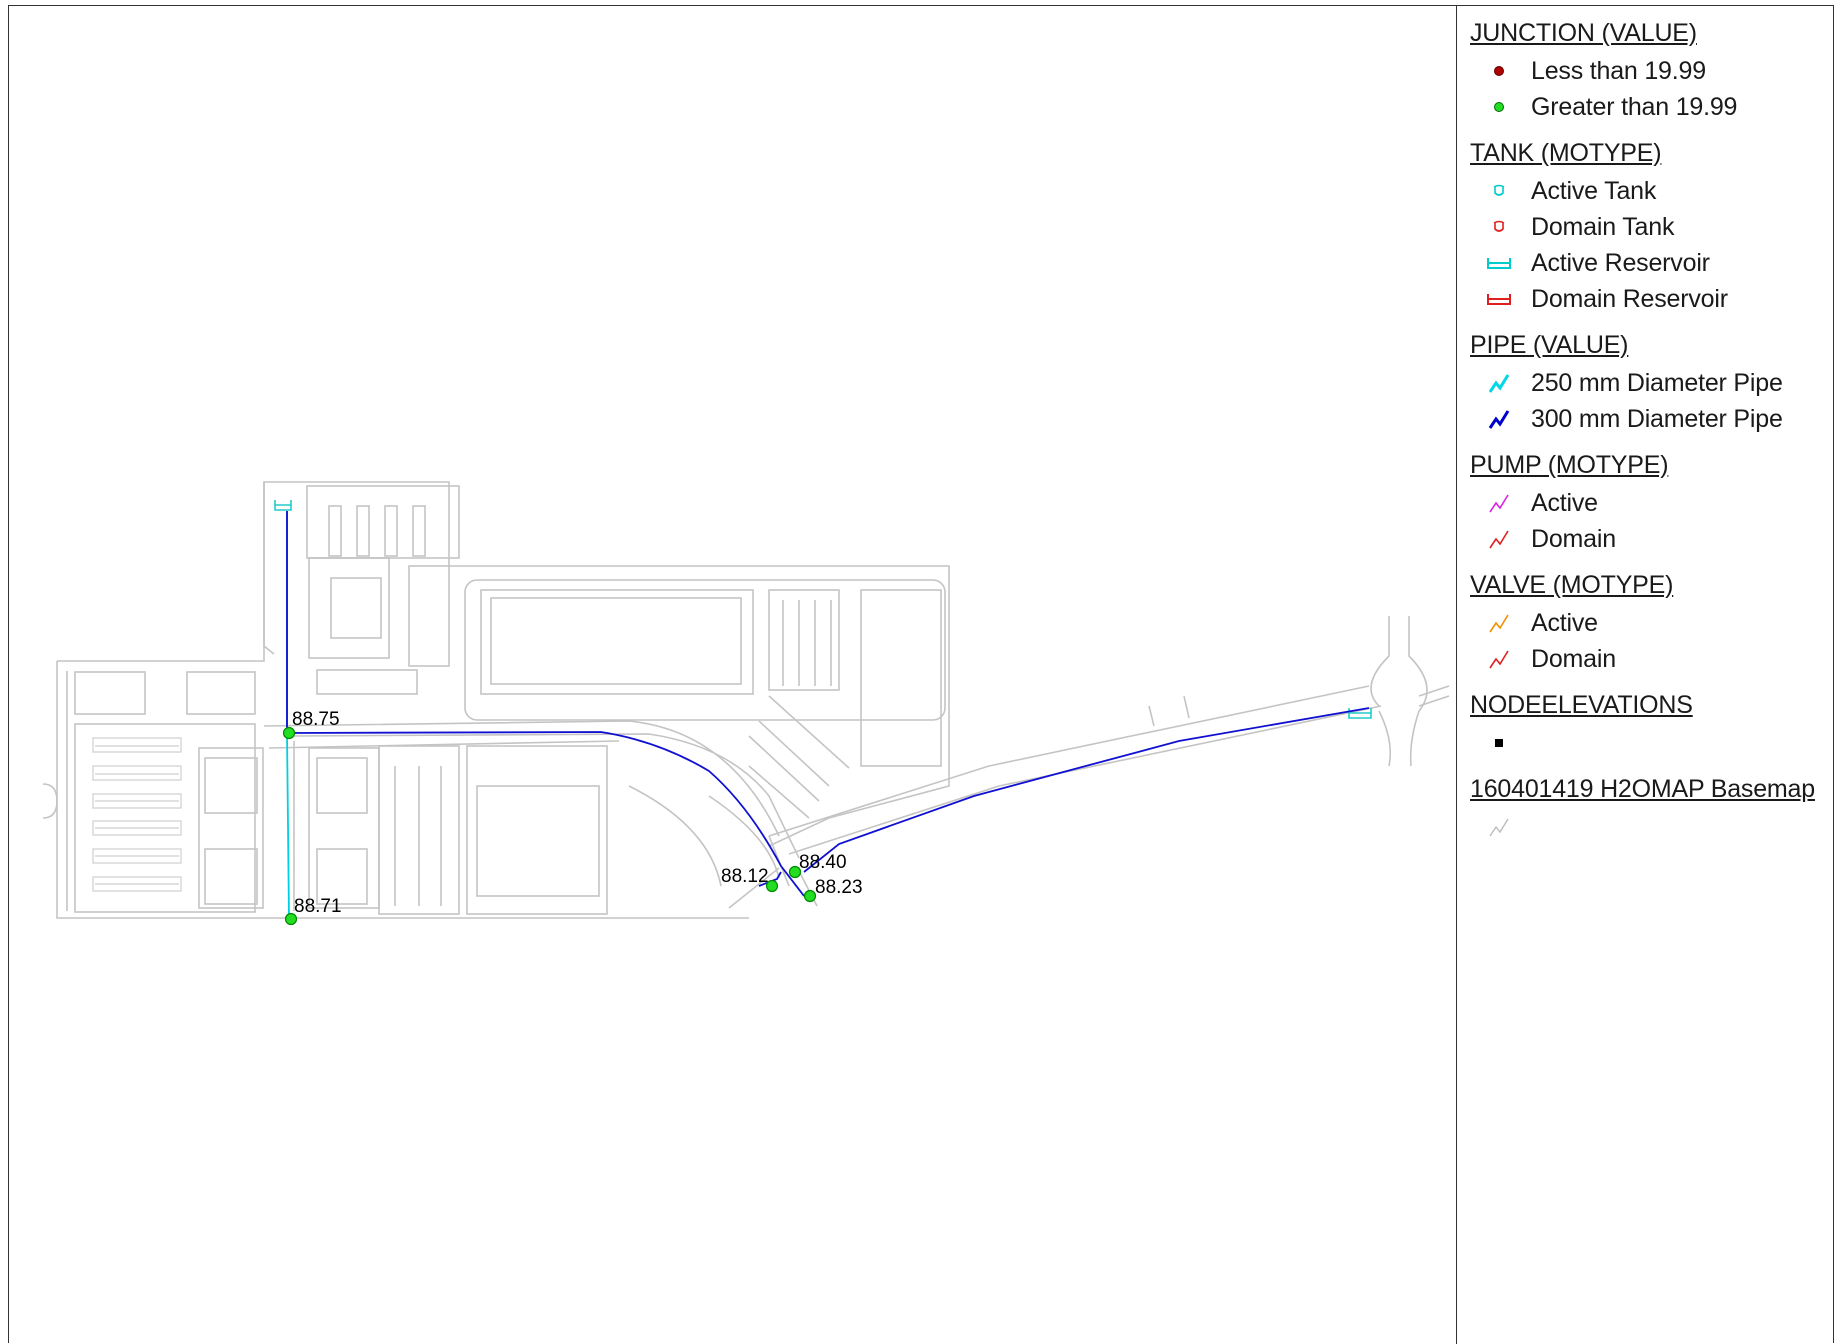 This screenshot has height=1344, width=1843. I want to click on legend-heading-nodeelevations: NODEELEVATIONS, so click(1581, 705).